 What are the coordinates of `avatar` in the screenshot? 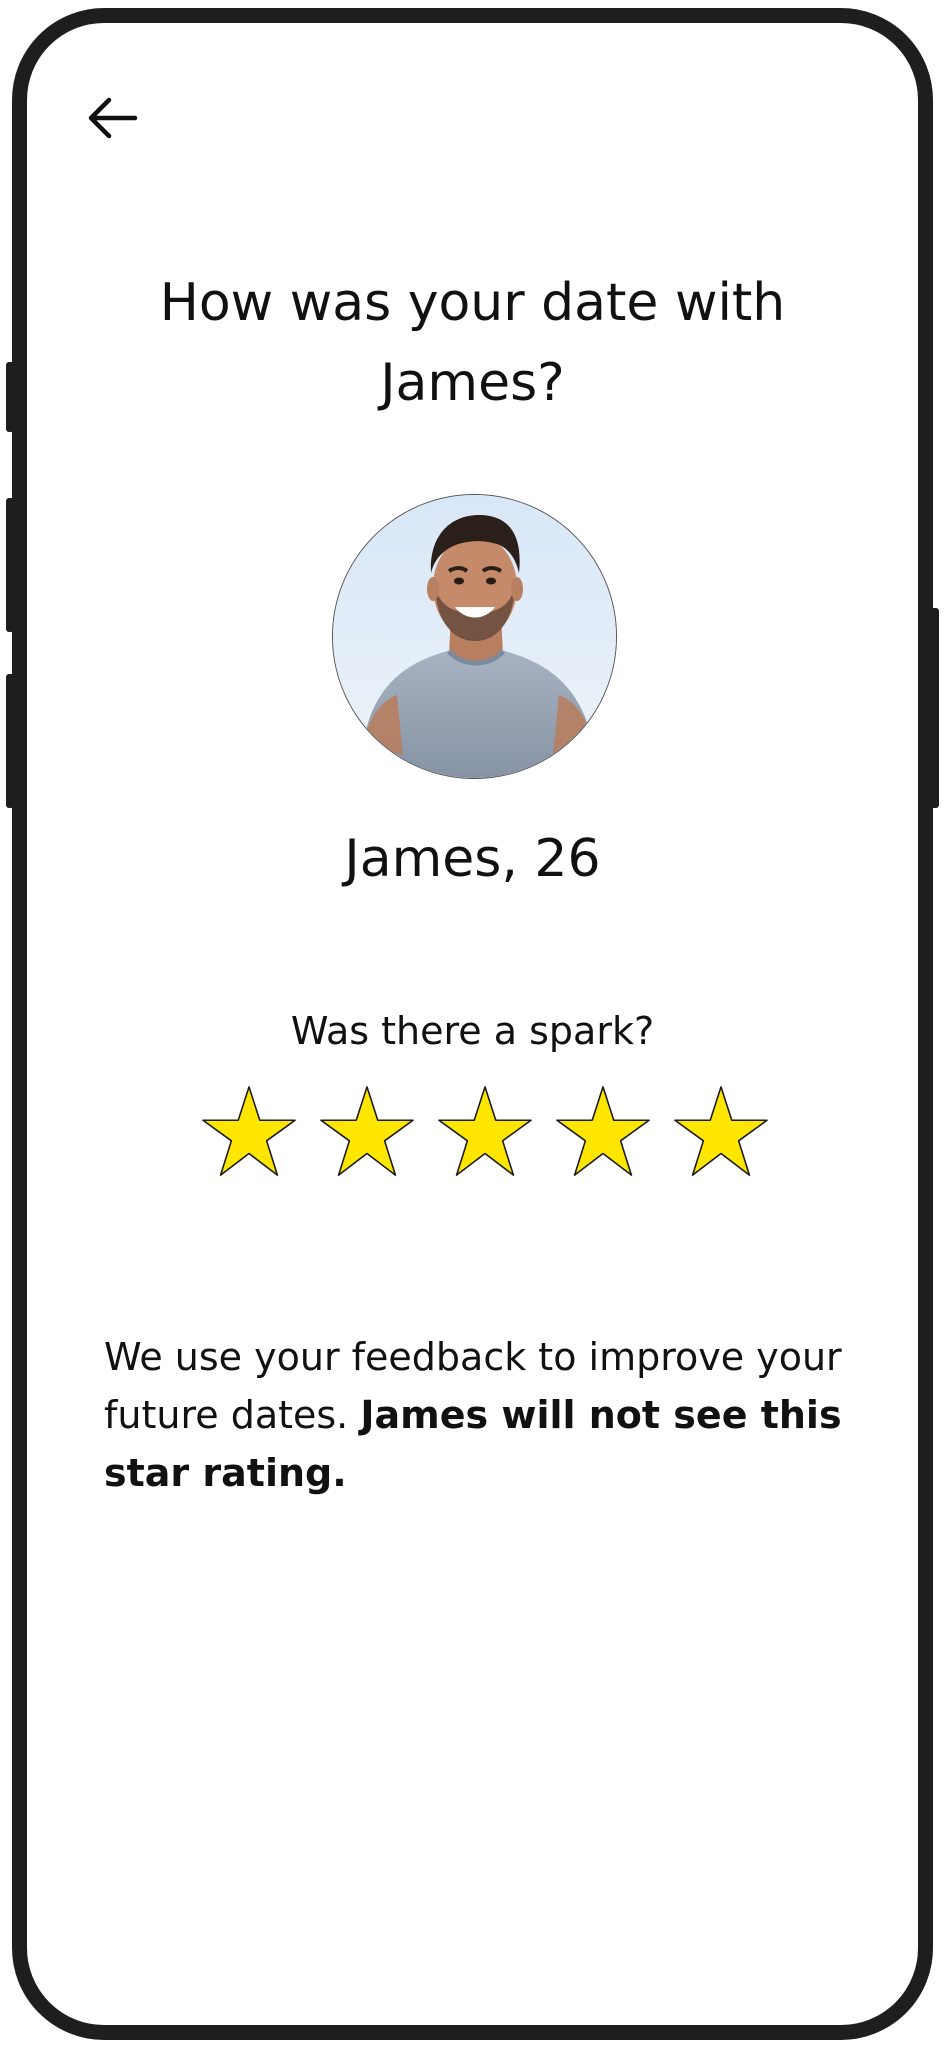 It's located at (474, 636).